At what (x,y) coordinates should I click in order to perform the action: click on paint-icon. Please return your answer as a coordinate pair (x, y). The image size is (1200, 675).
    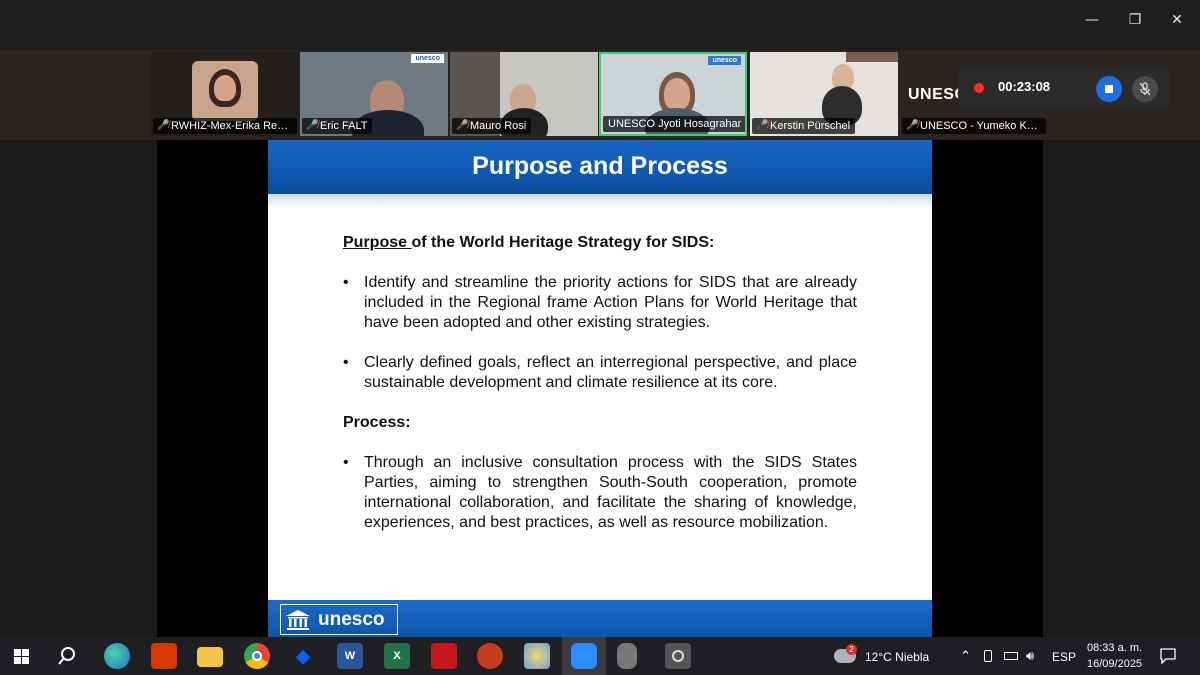
    Looking at the image, I should click on (537, 656).